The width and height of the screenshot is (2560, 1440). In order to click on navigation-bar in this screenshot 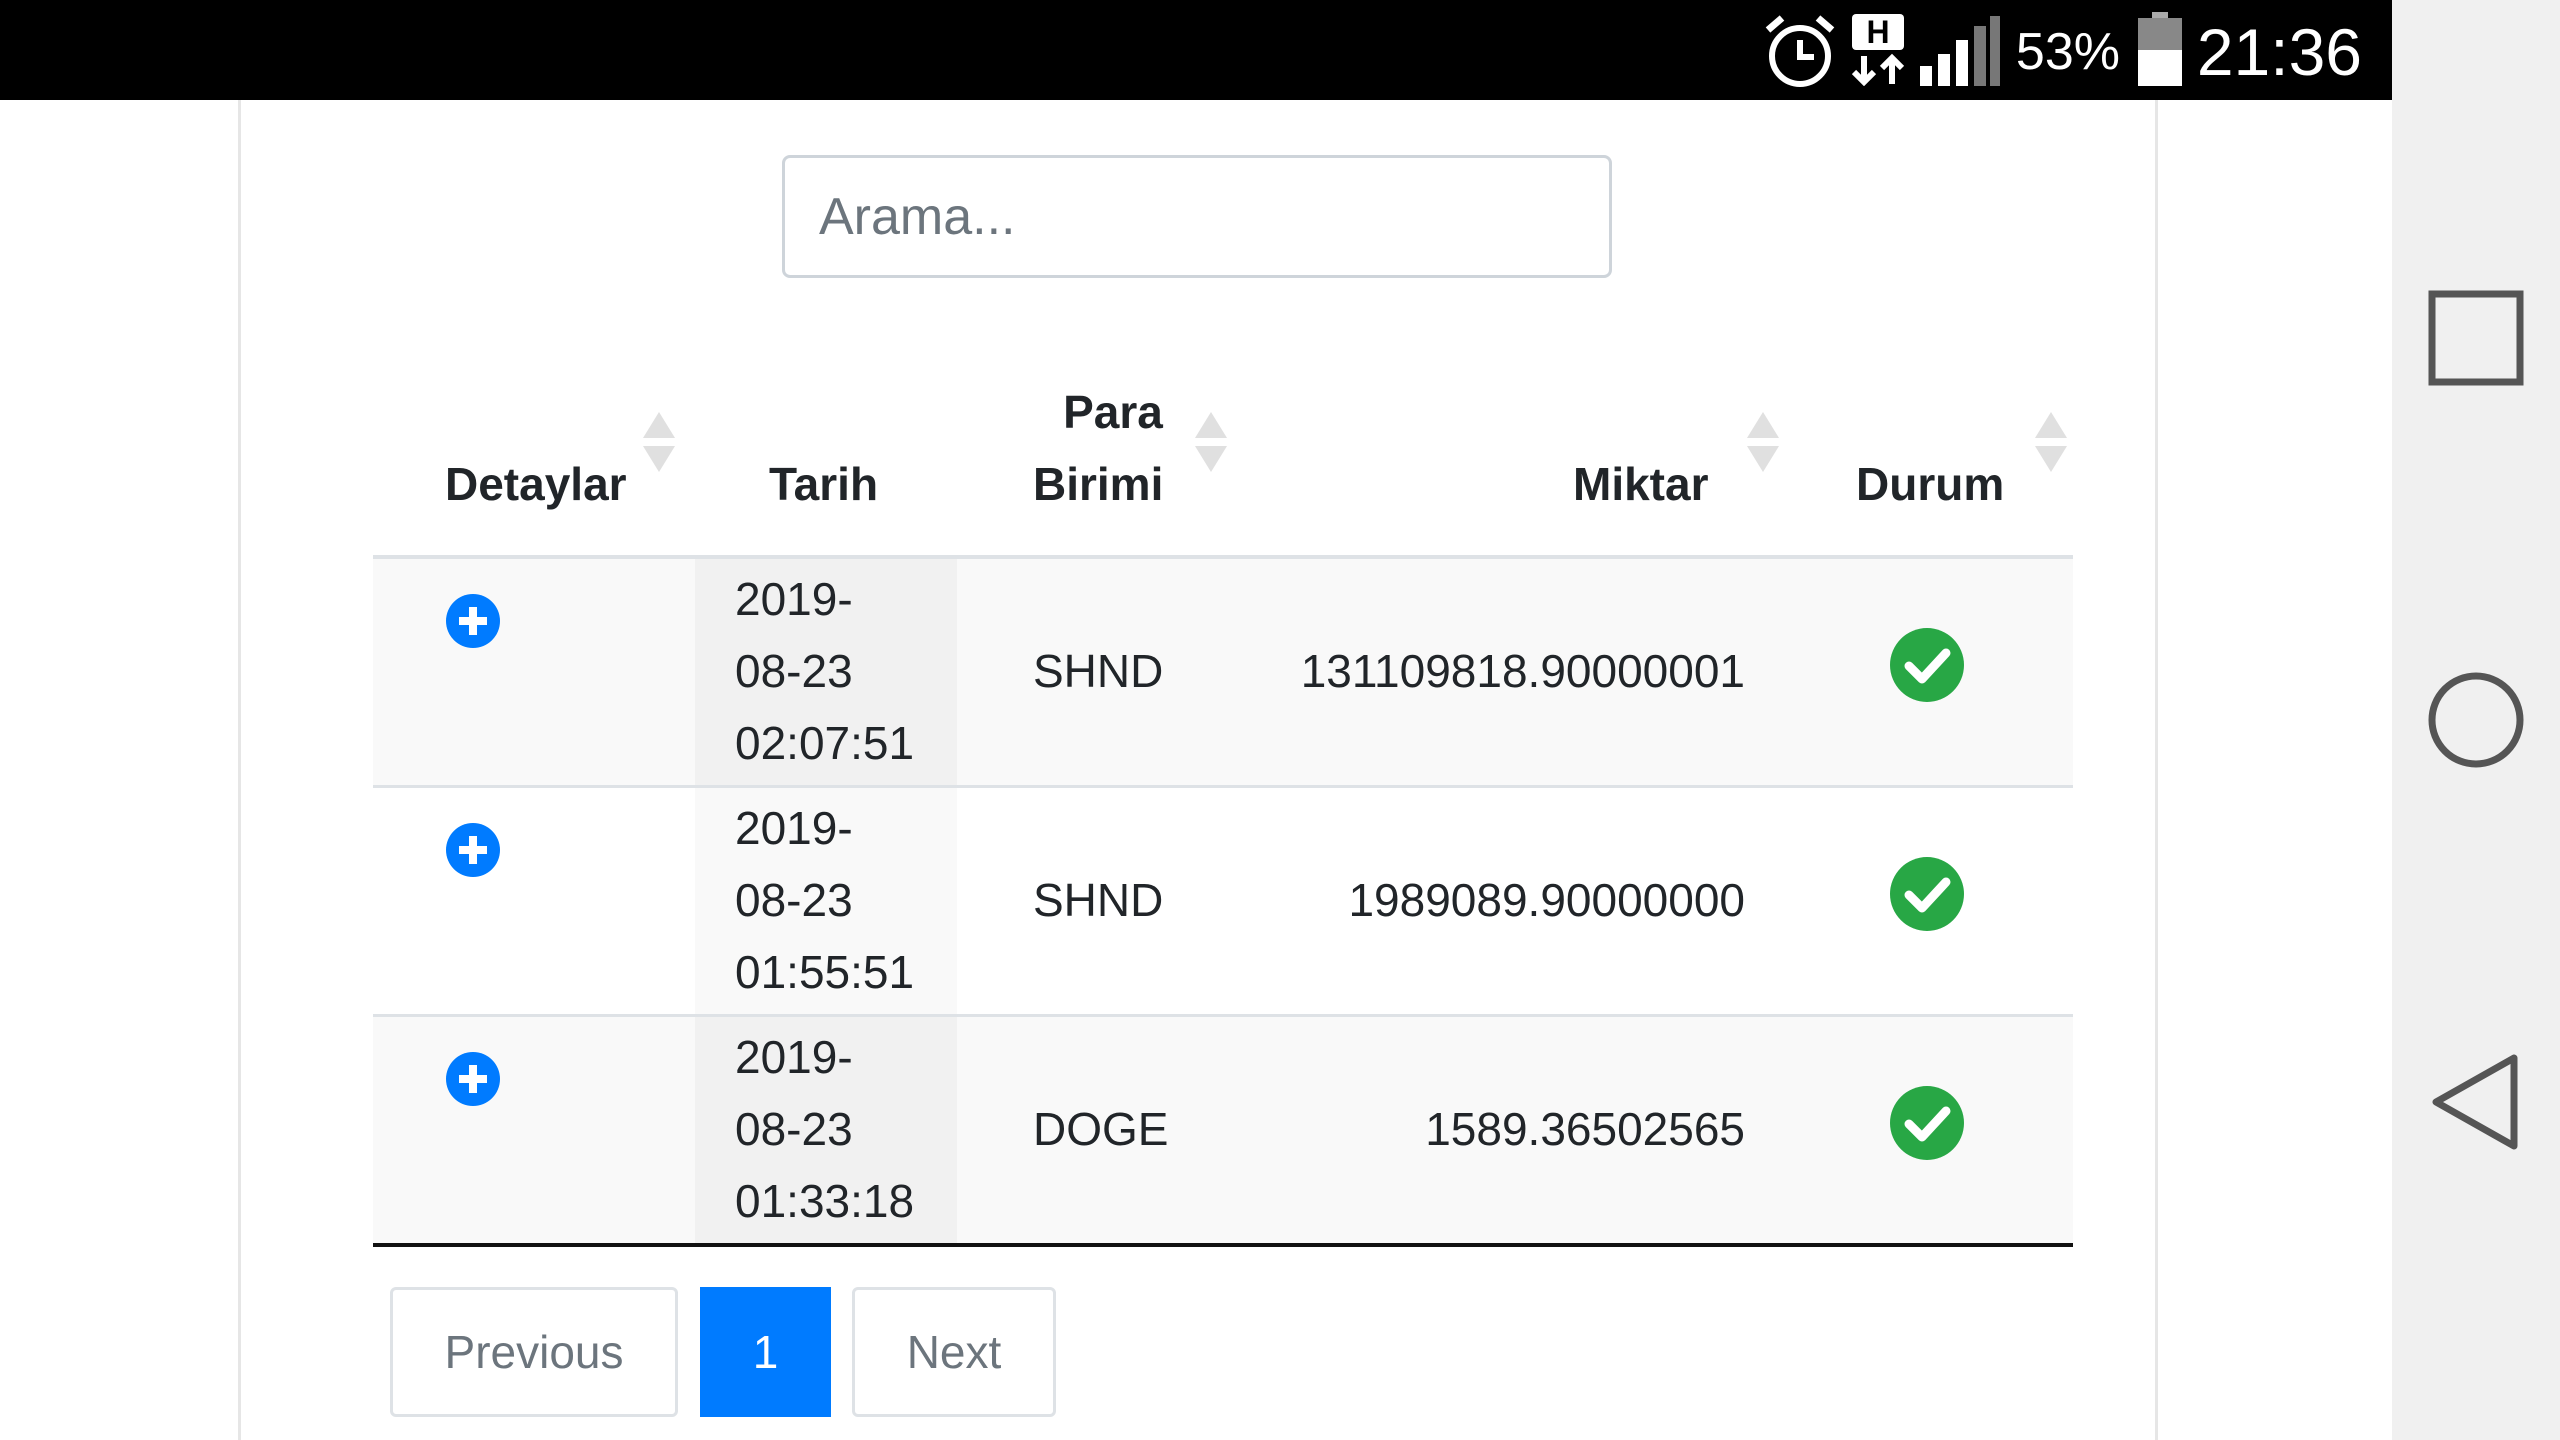, I will do `click(2476, 720)`.